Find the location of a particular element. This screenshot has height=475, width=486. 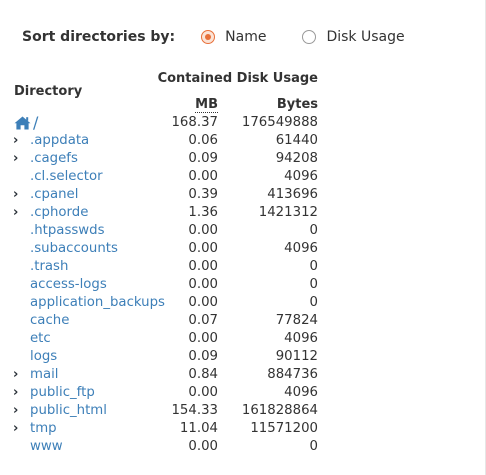

directory-link: application_backups is located at coordinates (97, 303).